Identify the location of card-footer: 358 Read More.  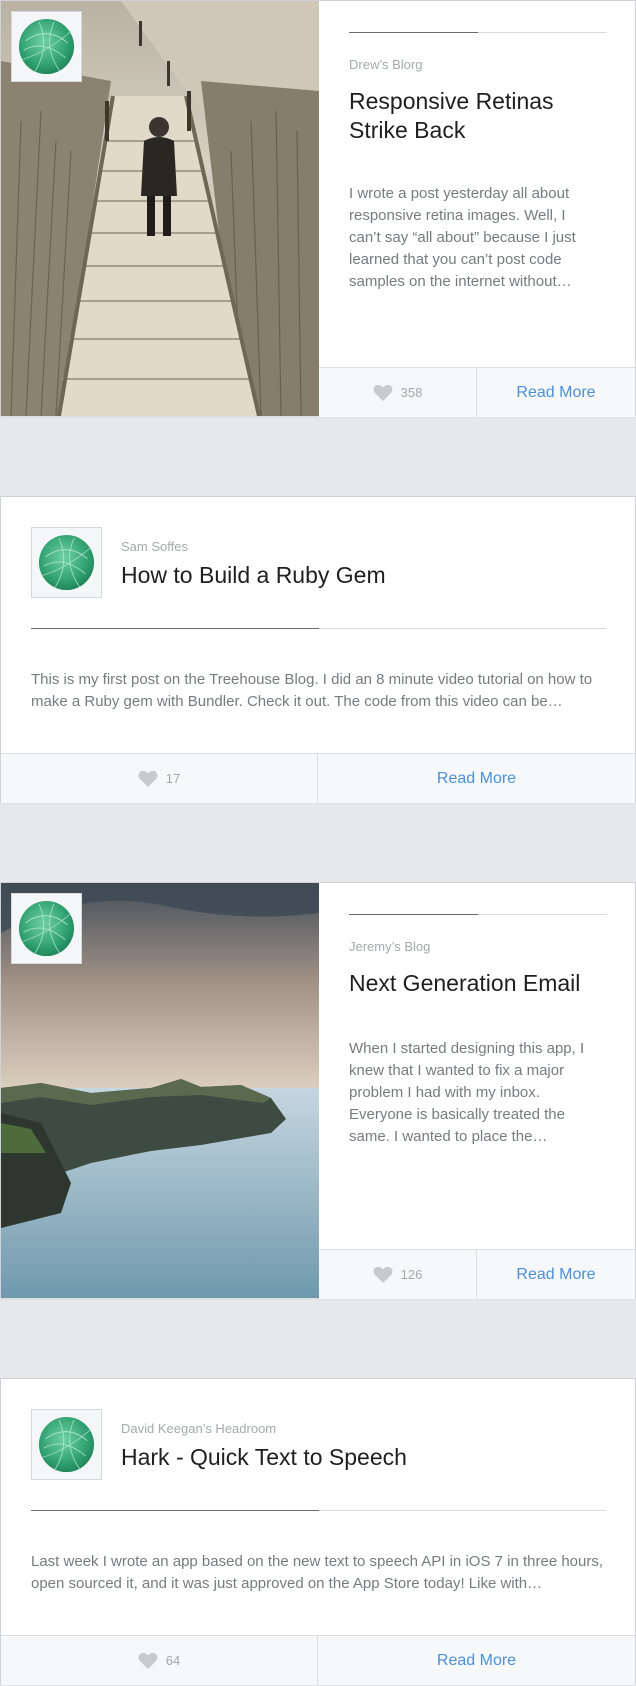
(477, 392).